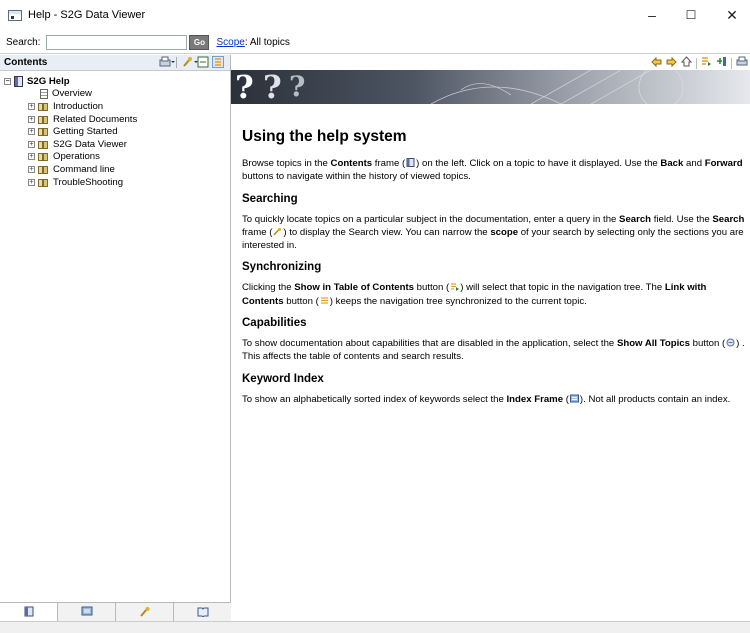 Image resolution: width=750 pixels, height=633 pixels. Describe the element at coordinates (686, 63) in the screenshot. I see `home-icon` at that location.